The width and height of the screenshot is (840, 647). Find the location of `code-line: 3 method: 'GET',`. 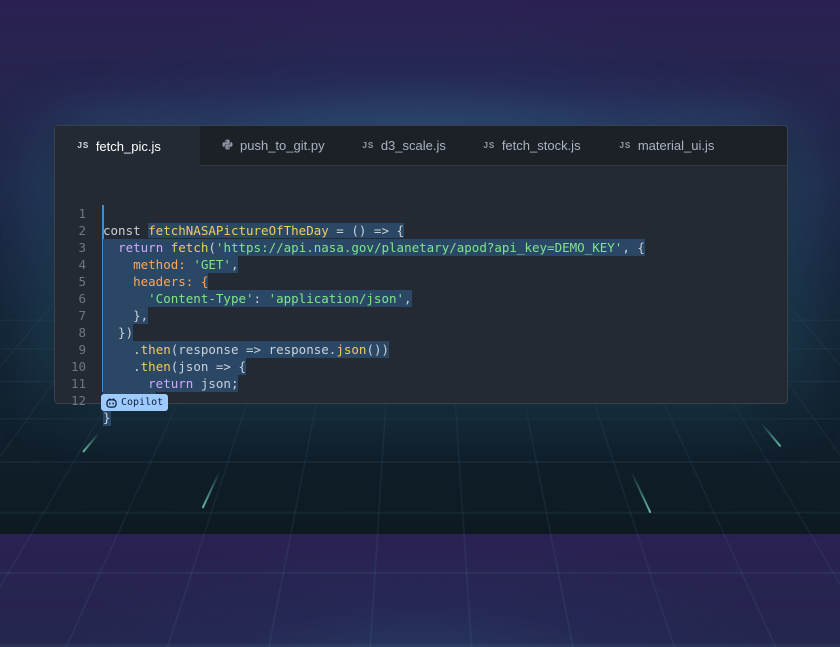

code-line: 3 method: 'GET', is located at coordinates (421, 247).